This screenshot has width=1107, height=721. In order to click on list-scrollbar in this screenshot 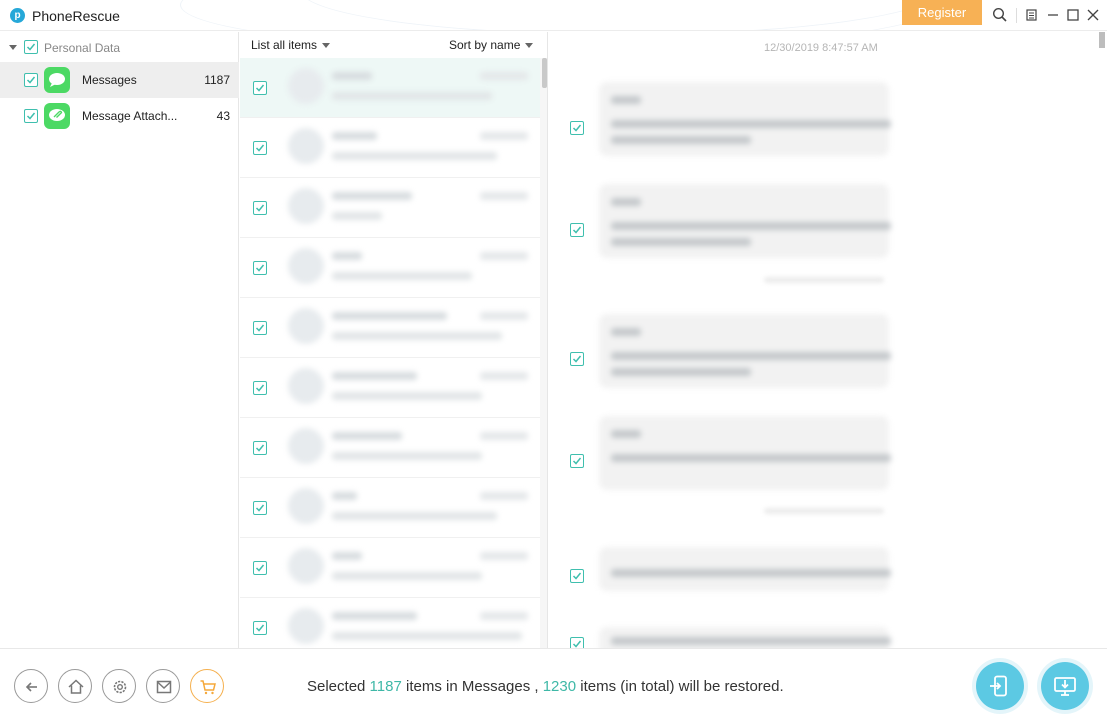, I will do `click(544, 73)`.